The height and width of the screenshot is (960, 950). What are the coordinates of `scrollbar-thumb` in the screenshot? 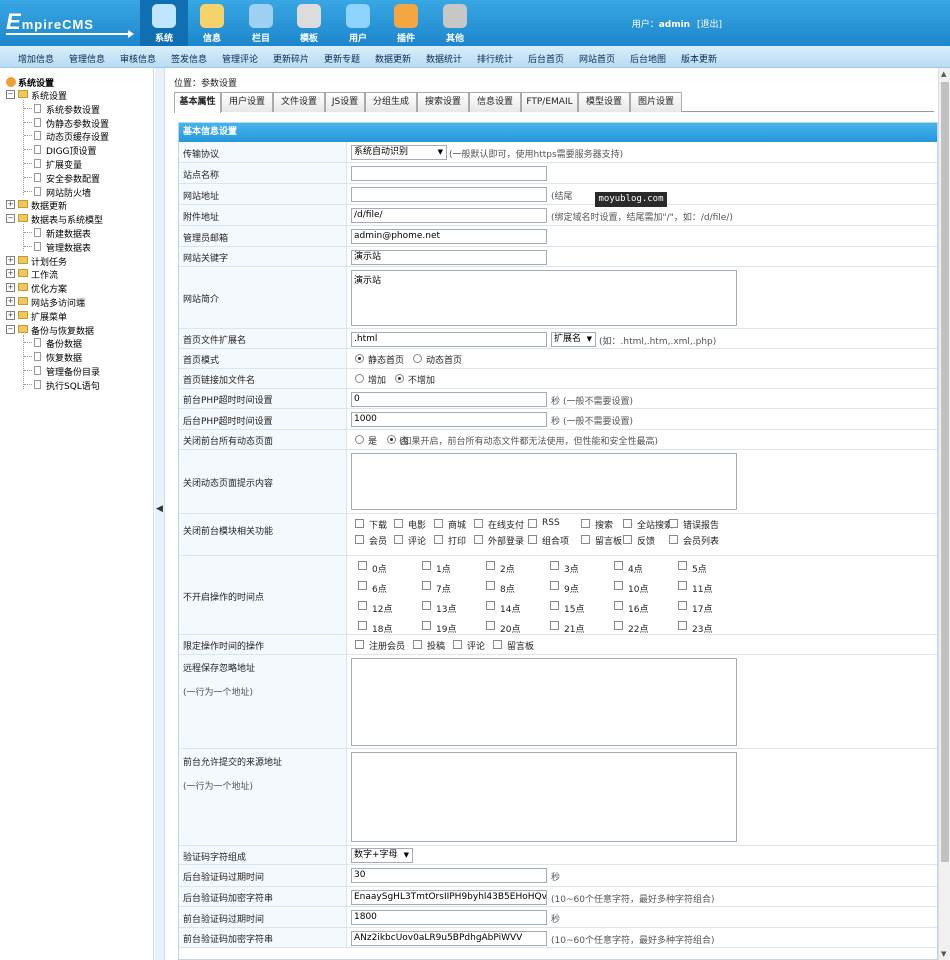 It's located at (945, 472).